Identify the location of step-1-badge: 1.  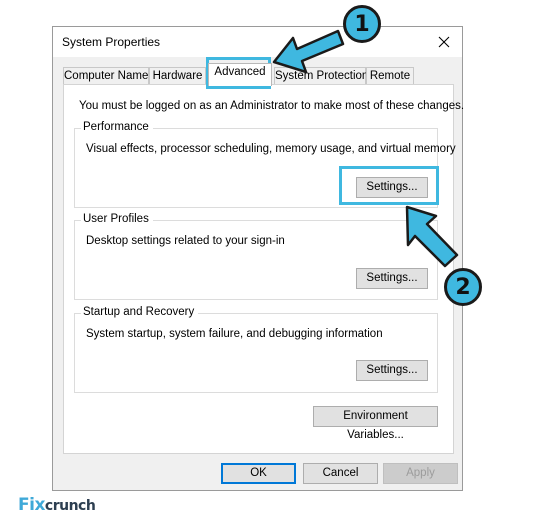
(362, 24).